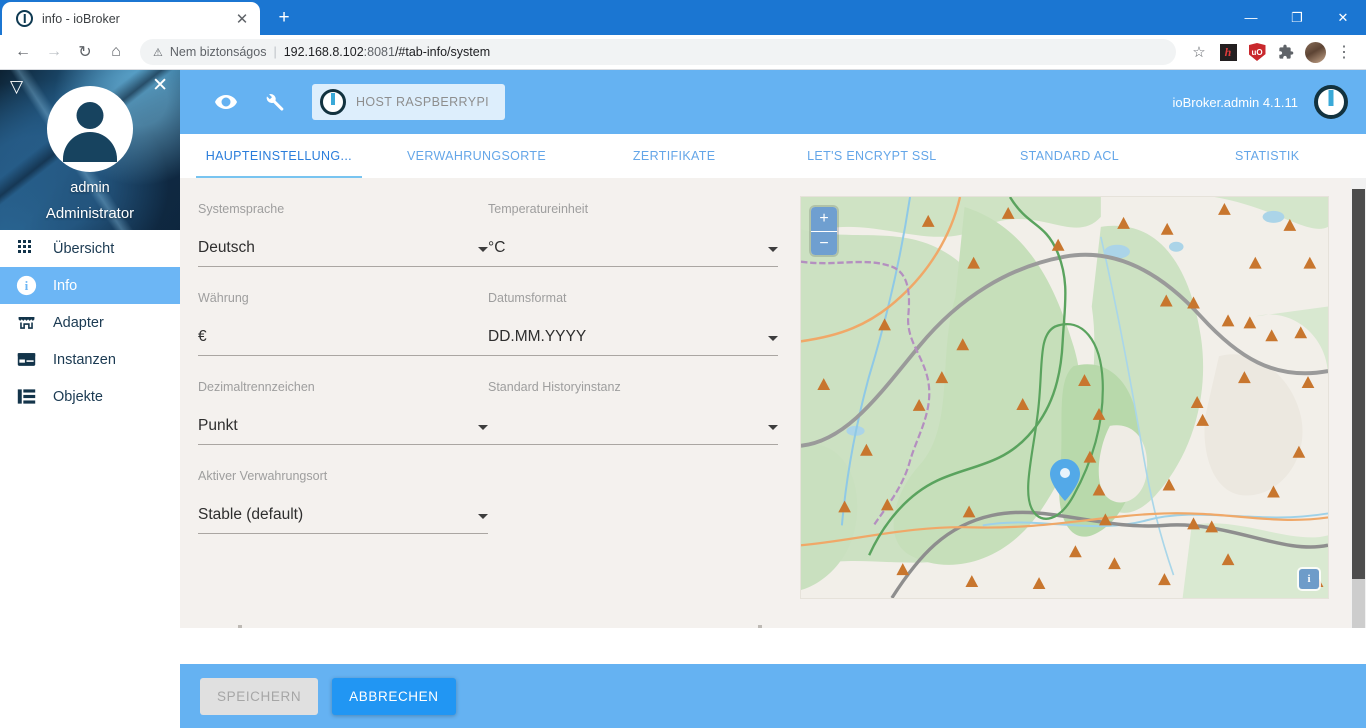 The height and width of the screenshot is (728, 1366). Describe the element at coordinates (343, 329) in the screenshot. I see `field-waehrung: Währung €` at that location.